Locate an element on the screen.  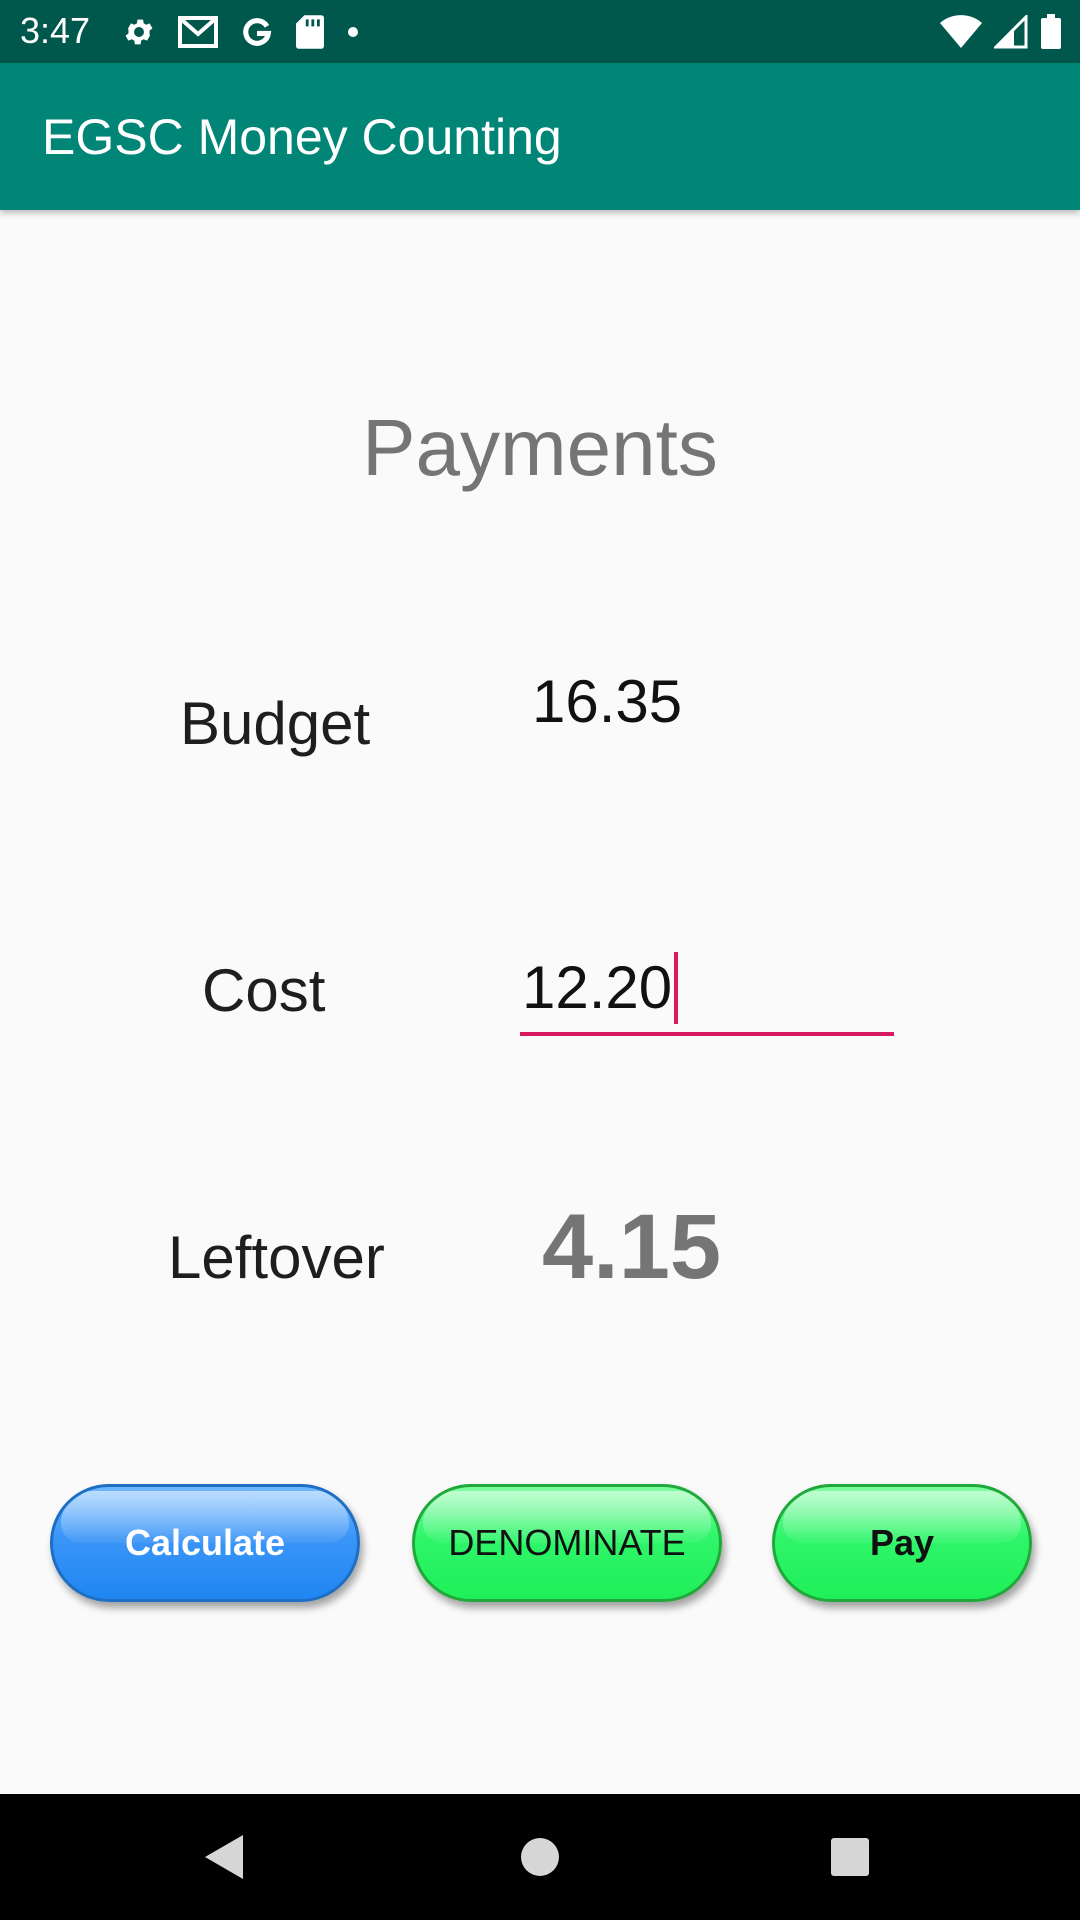
status-bar: 3:47 is located at coordinates (540, 31).